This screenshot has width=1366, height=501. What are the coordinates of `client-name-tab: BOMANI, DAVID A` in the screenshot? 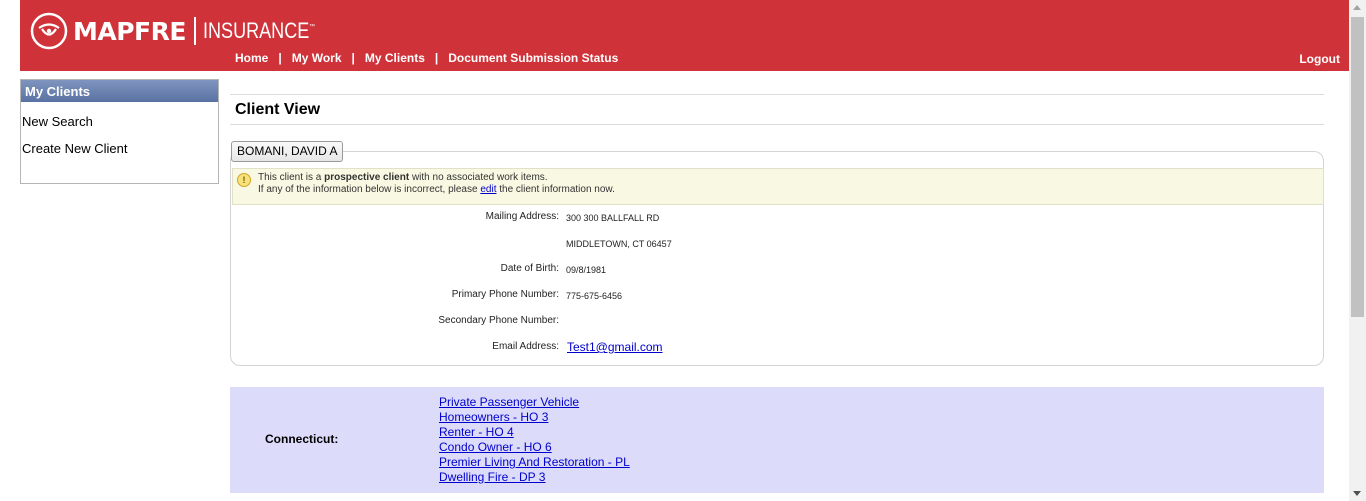 It's located at (287, 151).